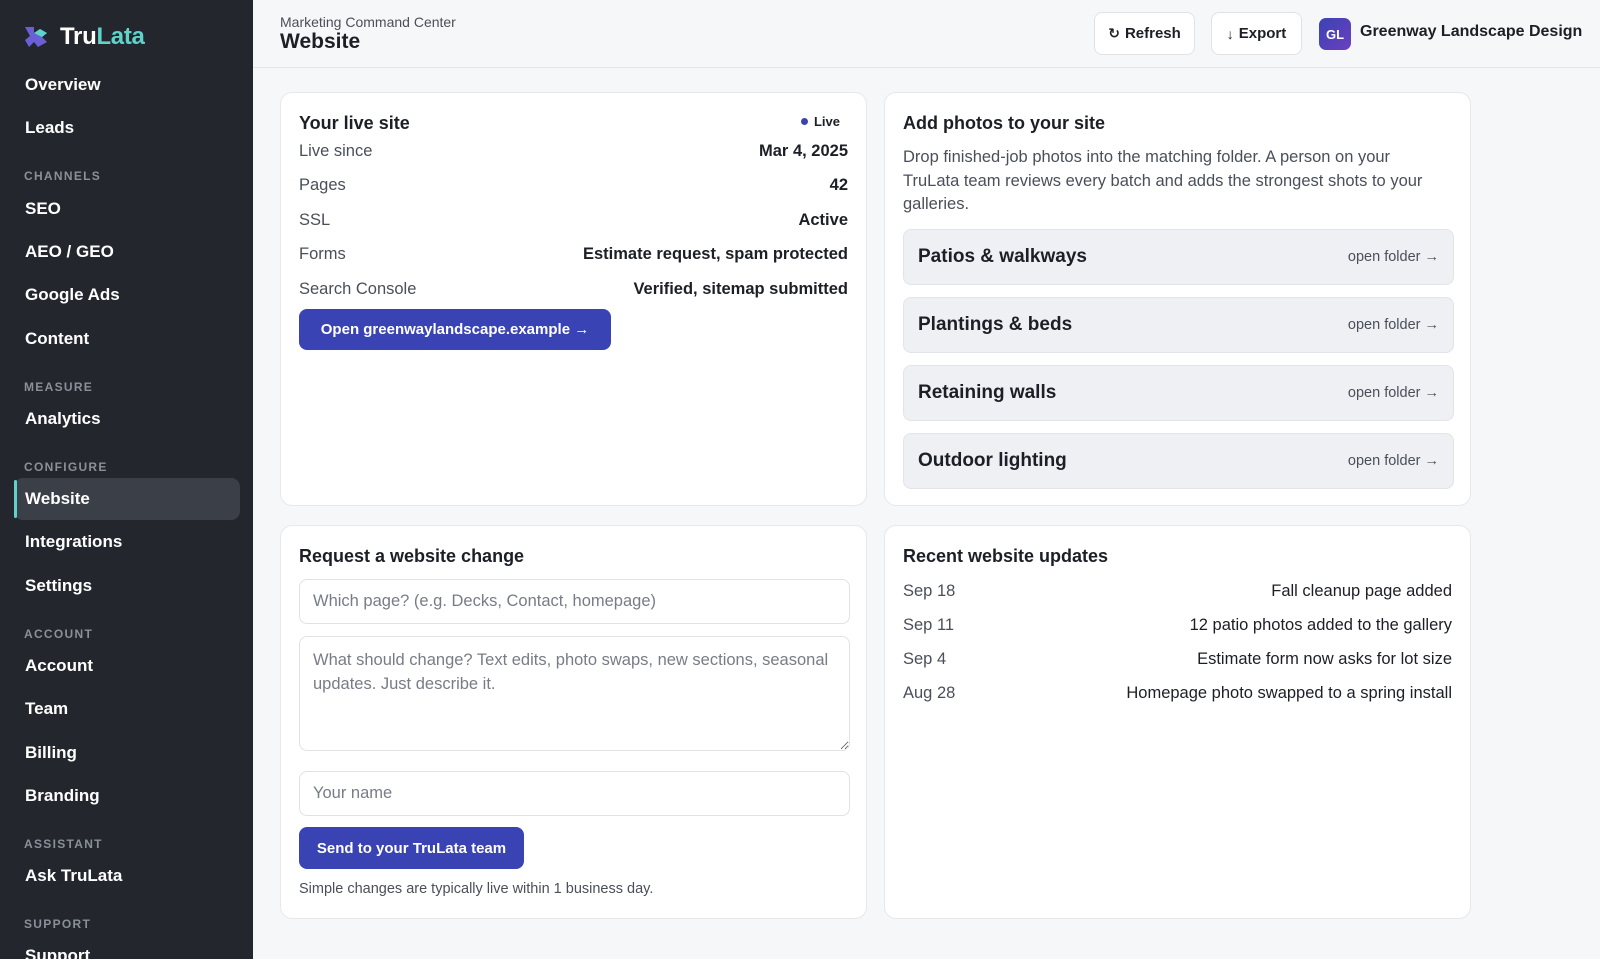 This screenshot has width=1600, height=959. I want to click on folder-name: Plantings & beds, so click(995, 324).